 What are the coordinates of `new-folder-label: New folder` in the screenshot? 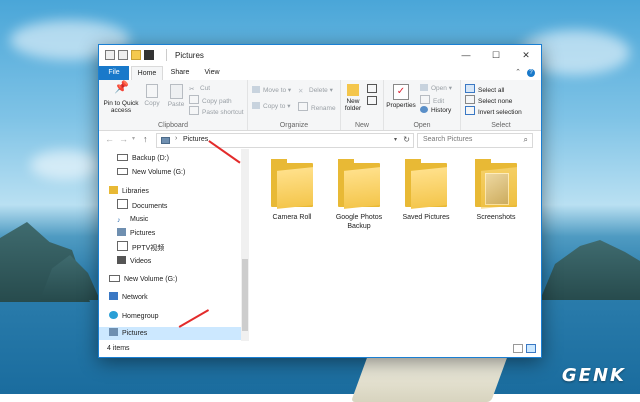 It's located at (353, 105).